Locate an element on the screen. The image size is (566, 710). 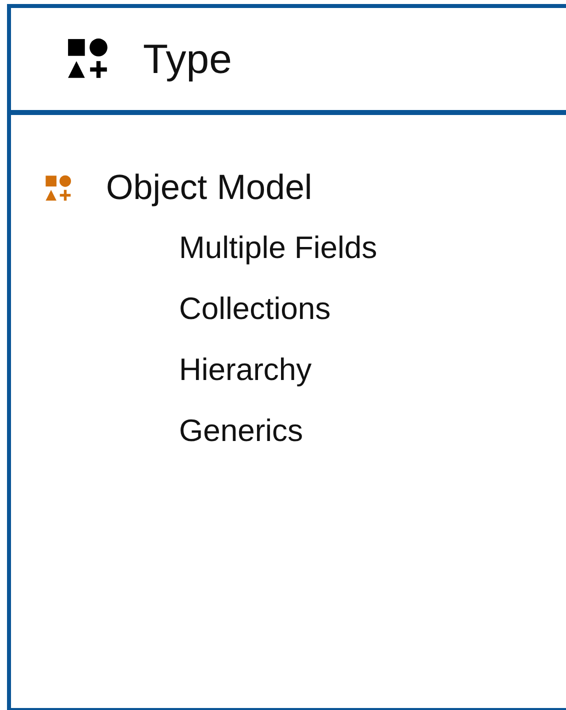
tree-item: Collections is located at coordinates (372, 308).